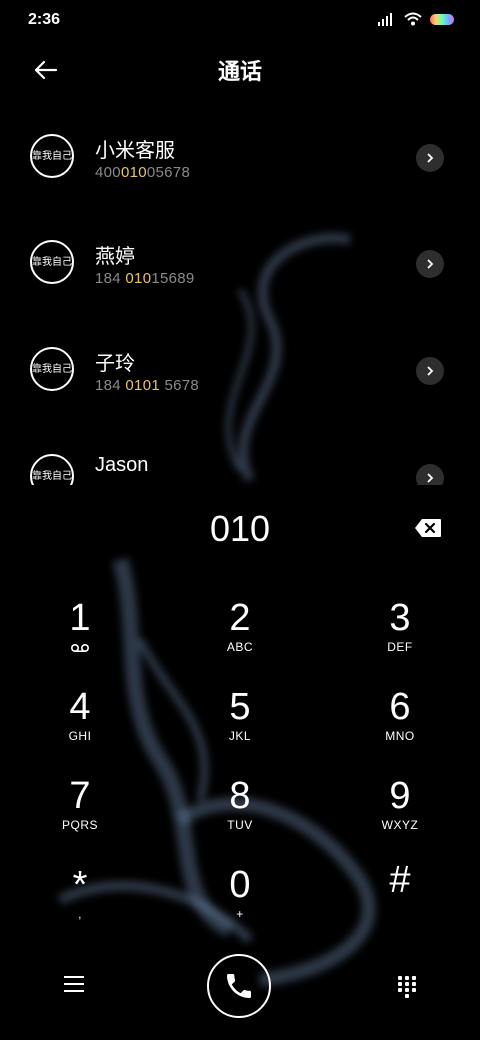 Image resolution: width=480 pixels, height=1040 pixels. Describe the element at coordinates (115, 364) in the screenshot. I see `contact-name: 子玲` at that location.